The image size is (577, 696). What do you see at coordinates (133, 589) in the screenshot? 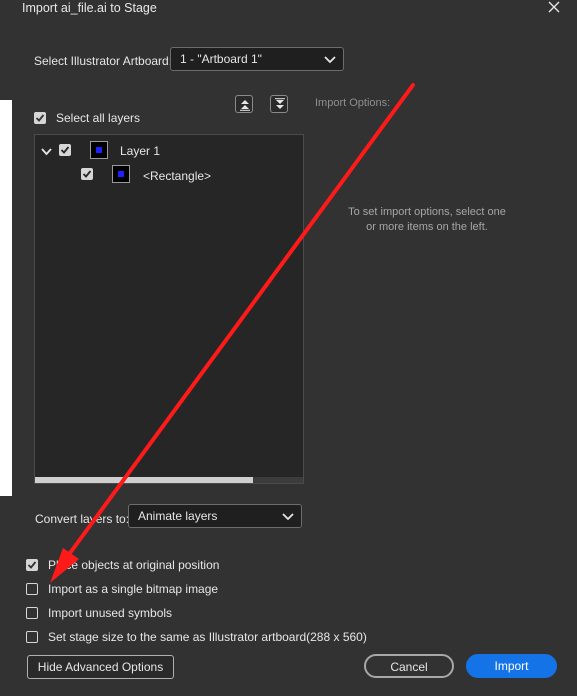
I see `single-bitmap-label: Import as a single bitmap image` at bounding box center [133, 589].